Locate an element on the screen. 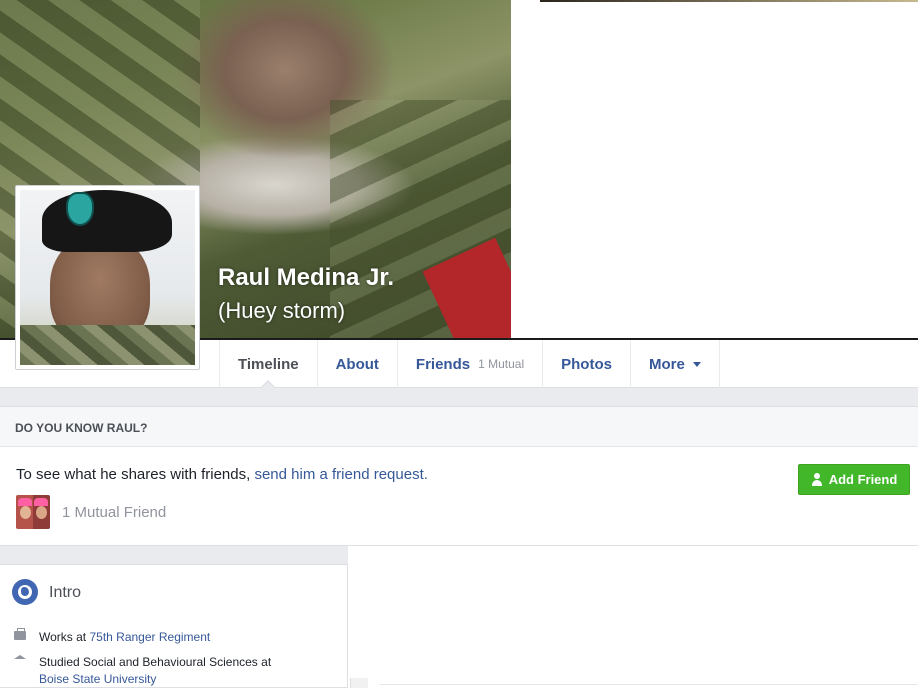 The height and width of the screenshot is (688, 918). tab-timeline: Timeline is located at coordinates (269, 364).